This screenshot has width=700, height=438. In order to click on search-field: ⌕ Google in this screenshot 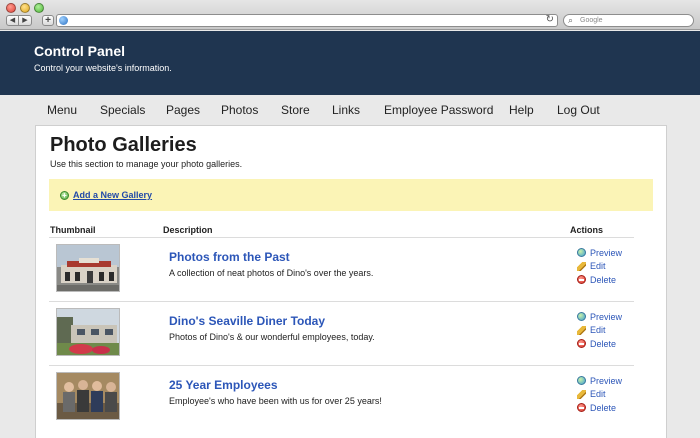, I will do `click(628, 20)`.